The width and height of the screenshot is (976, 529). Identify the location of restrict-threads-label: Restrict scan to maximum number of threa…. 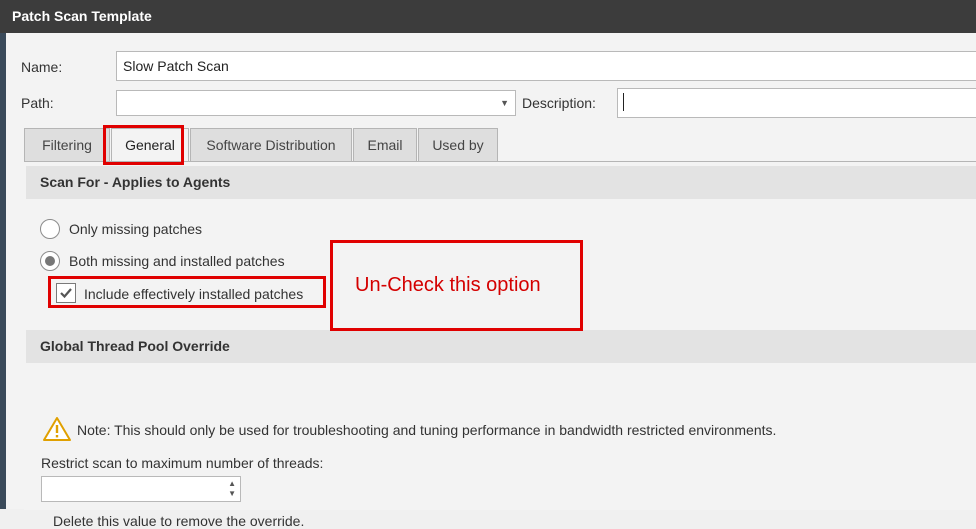
(182, 463).